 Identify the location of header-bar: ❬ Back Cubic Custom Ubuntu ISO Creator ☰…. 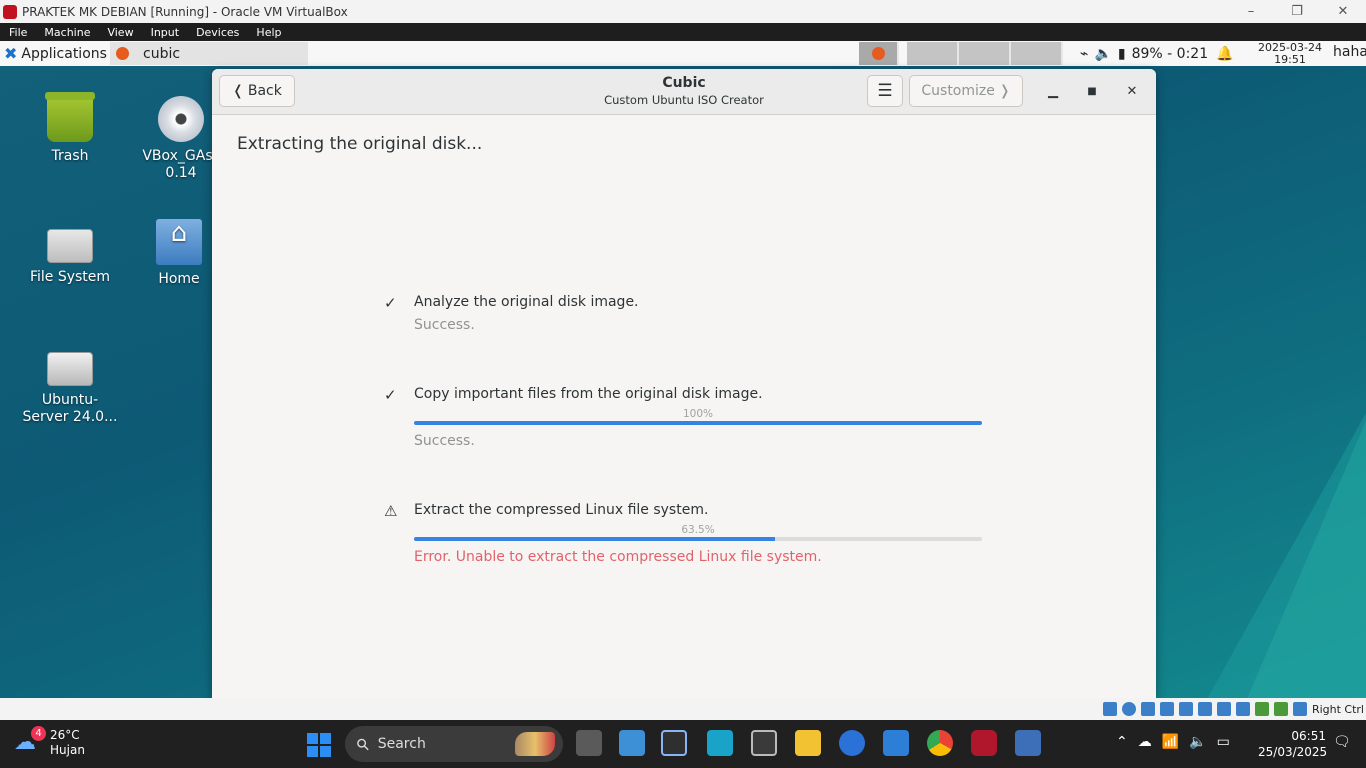
(684, 92).